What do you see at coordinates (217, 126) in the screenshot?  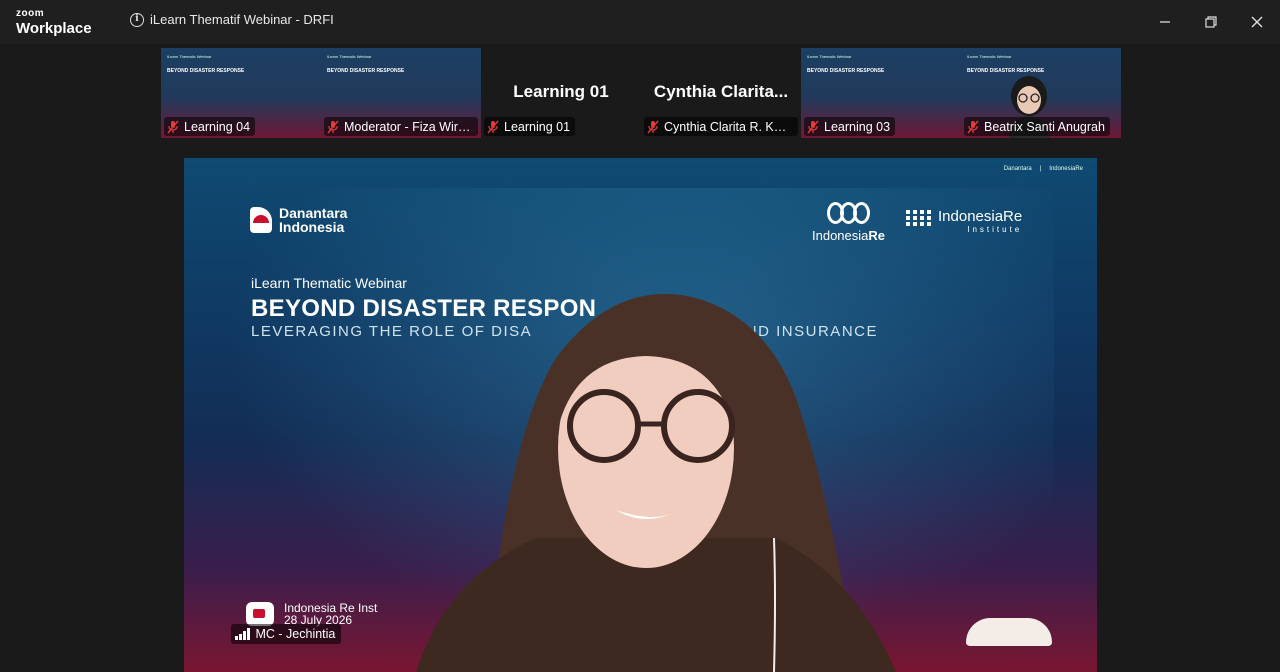 I see `participant-name: Learning 04` at bounding box center [217, 126].